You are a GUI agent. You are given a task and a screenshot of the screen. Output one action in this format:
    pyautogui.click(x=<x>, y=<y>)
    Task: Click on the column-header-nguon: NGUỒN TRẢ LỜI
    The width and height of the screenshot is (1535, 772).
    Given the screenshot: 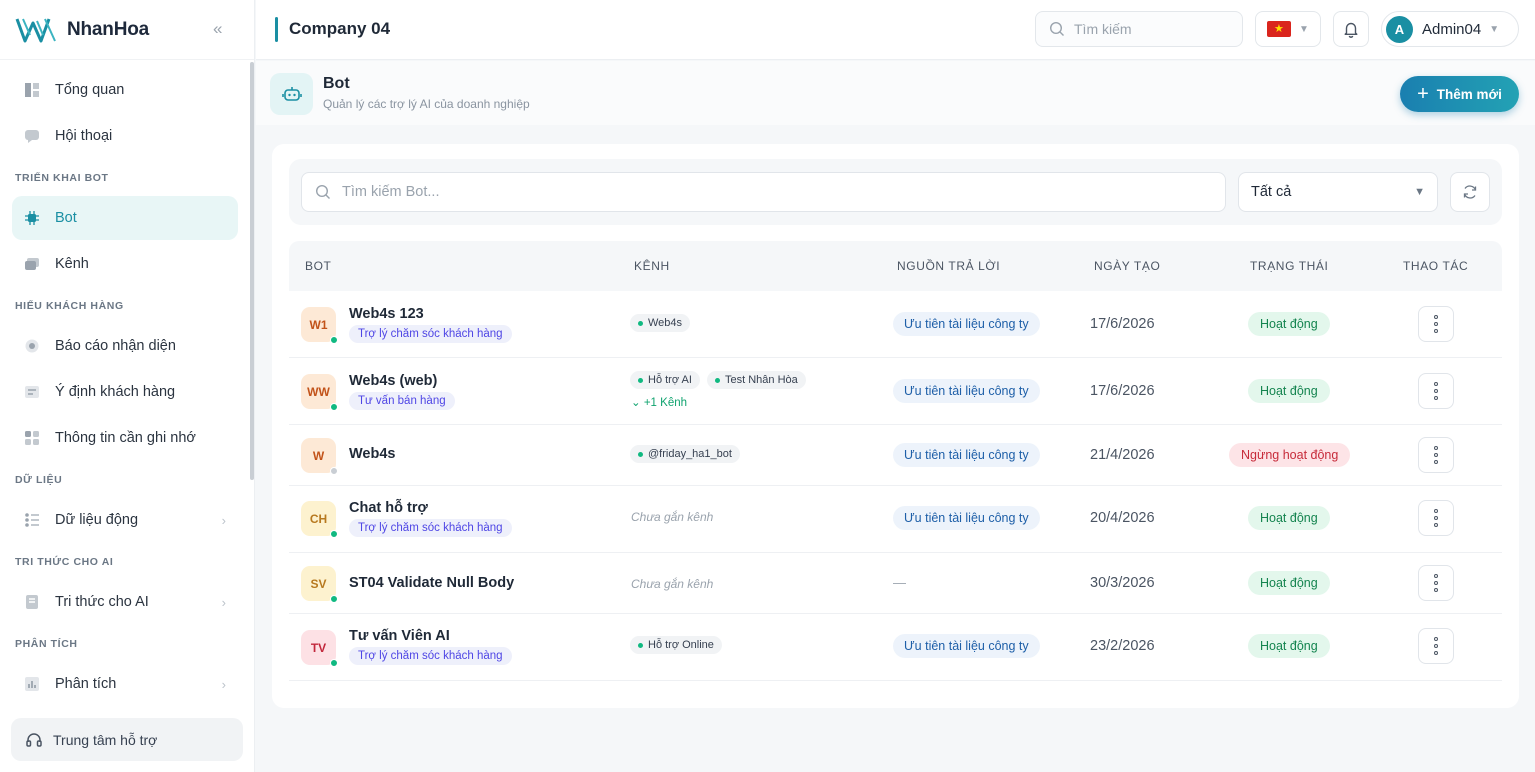 What is the action you would take?
    pyautogui.click(x=949, y=266)
    